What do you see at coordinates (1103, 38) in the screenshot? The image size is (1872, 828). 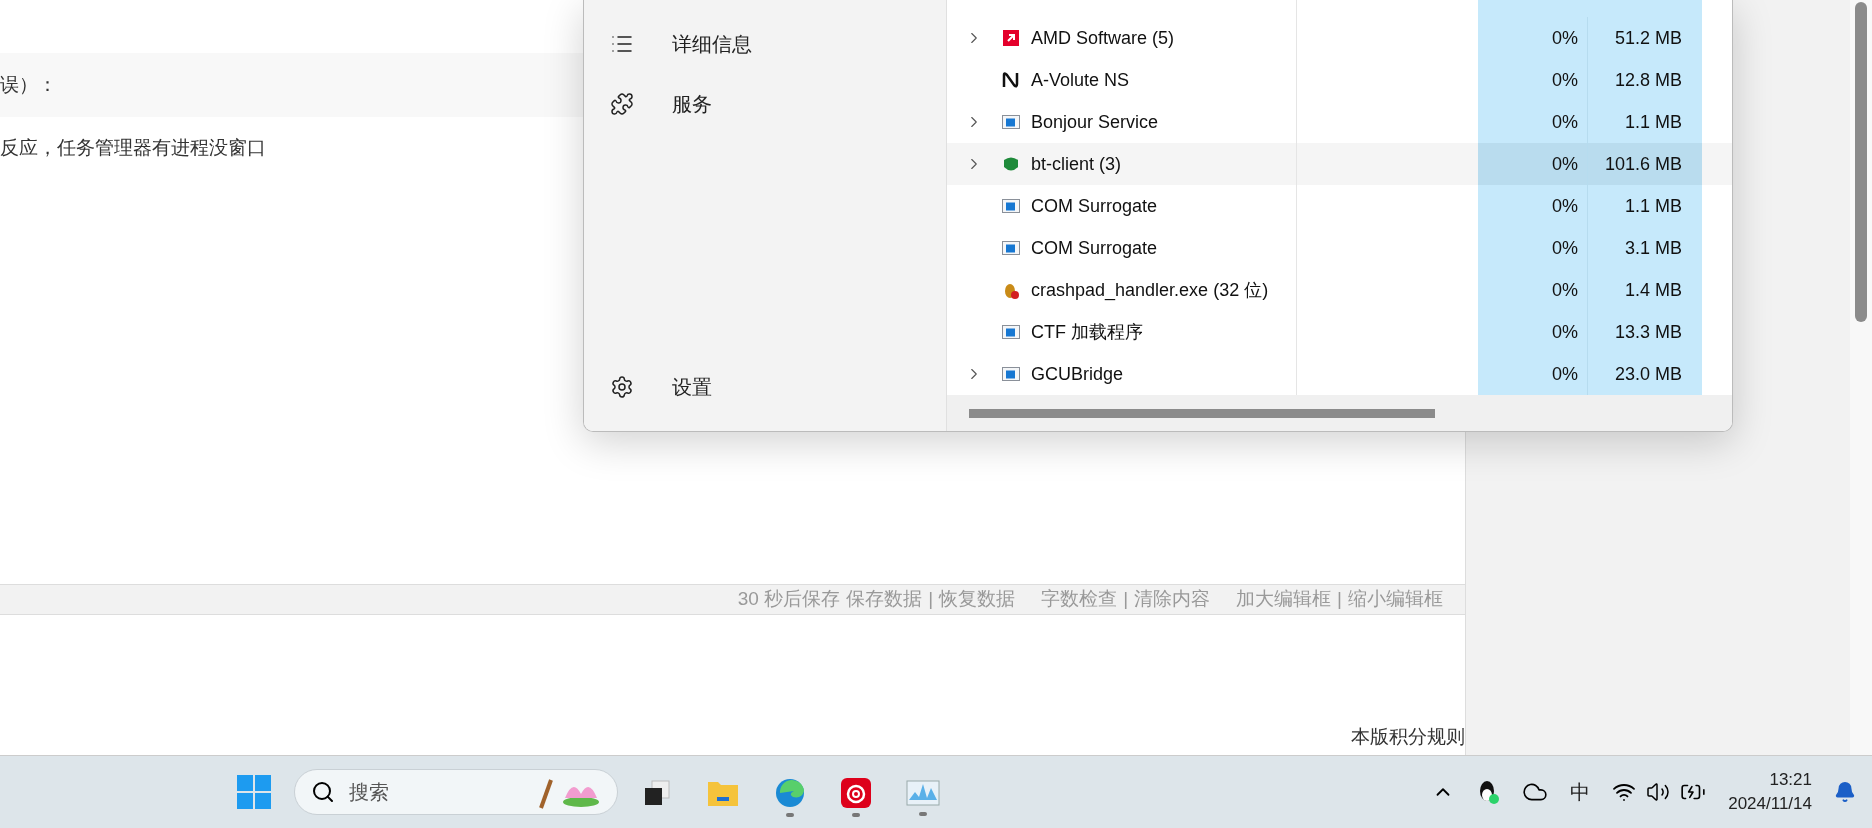 I see `process-name: AMD Software (5)` at bounding box center [1103, 38].